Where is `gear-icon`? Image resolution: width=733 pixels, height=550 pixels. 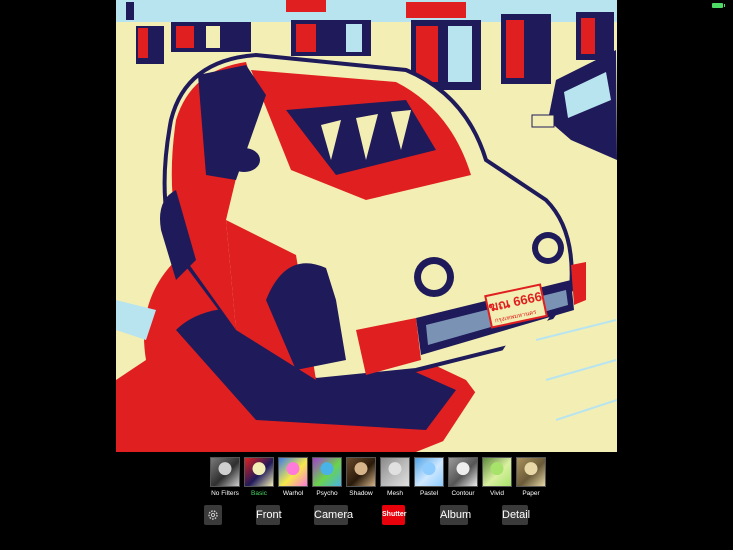
gear-icon is located at coordinates (213, 515).